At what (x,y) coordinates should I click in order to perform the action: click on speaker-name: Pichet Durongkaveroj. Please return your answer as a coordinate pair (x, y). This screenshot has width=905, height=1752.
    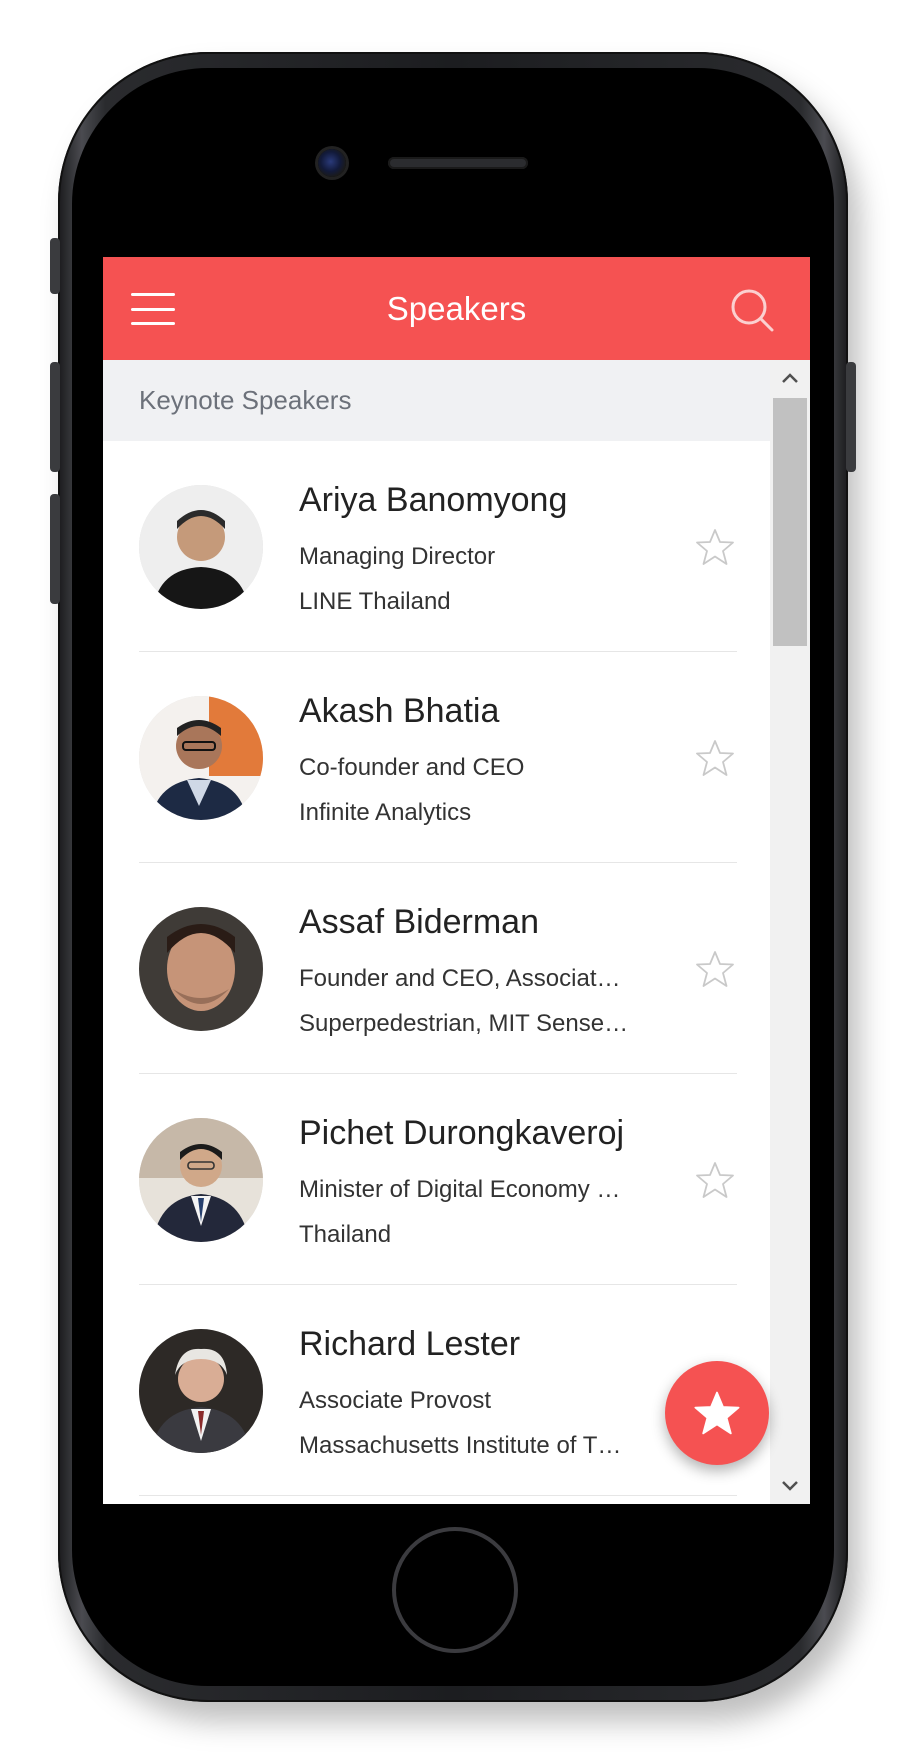
    Looking at the image, I should click on (462, 1133).